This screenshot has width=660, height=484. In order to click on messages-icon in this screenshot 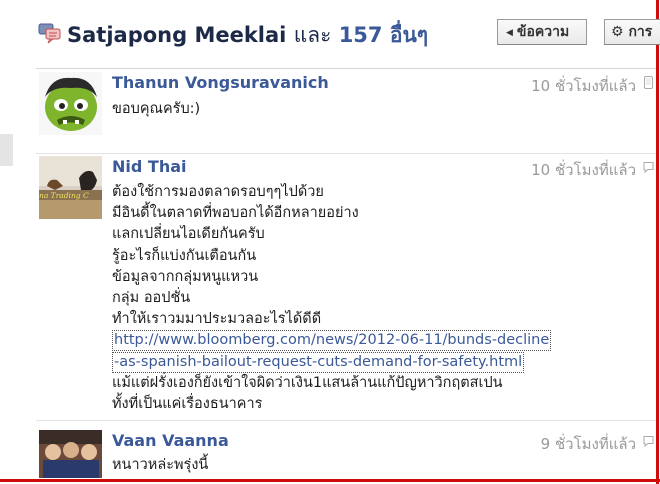, I will do `click(49, 33)`.